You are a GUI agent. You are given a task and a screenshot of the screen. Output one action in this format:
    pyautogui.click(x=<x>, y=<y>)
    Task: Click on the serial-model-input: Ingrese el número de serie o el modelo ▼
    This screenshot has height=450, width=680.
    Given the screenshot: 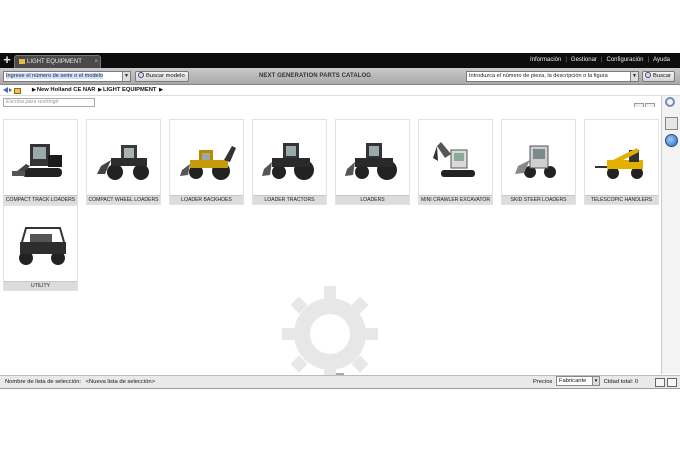 What is the action you would take?
    pyautogui.click(x=67, y=76)
    